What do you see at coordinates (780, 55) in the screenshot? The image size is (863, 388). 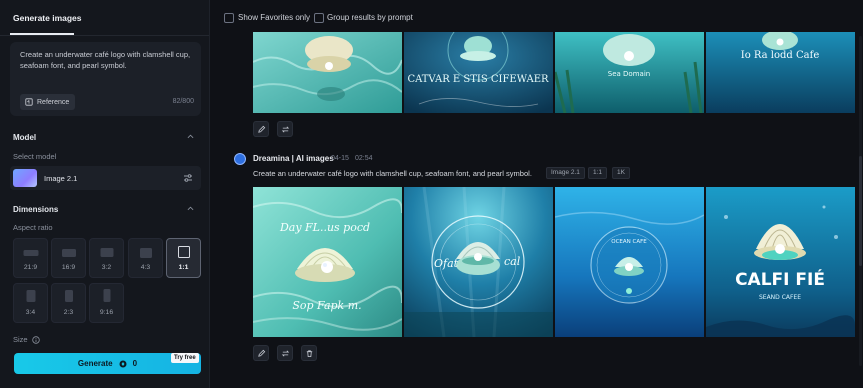 I see `image-text: Io Ra lodd Cafe` at bounding box center [780, 55].